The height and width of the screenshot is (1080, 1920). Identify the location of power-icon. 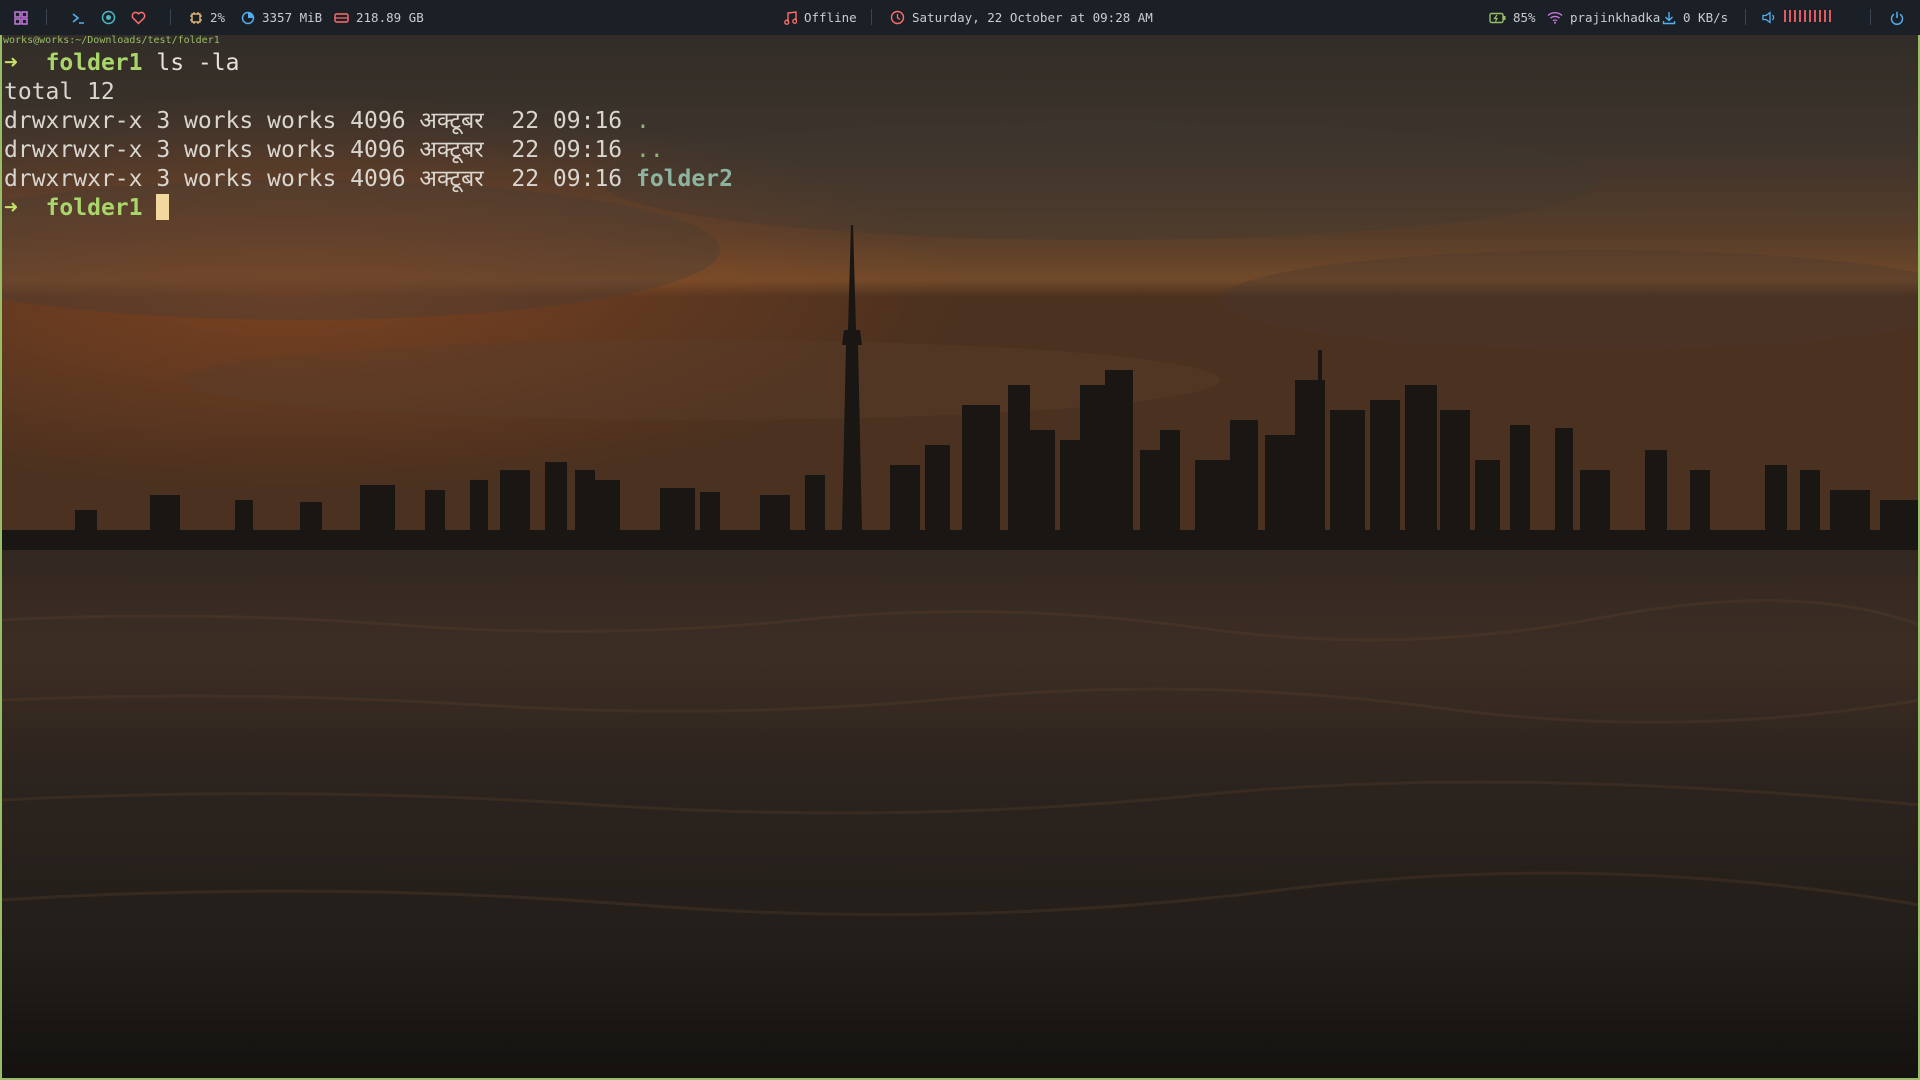
(1897, 18).